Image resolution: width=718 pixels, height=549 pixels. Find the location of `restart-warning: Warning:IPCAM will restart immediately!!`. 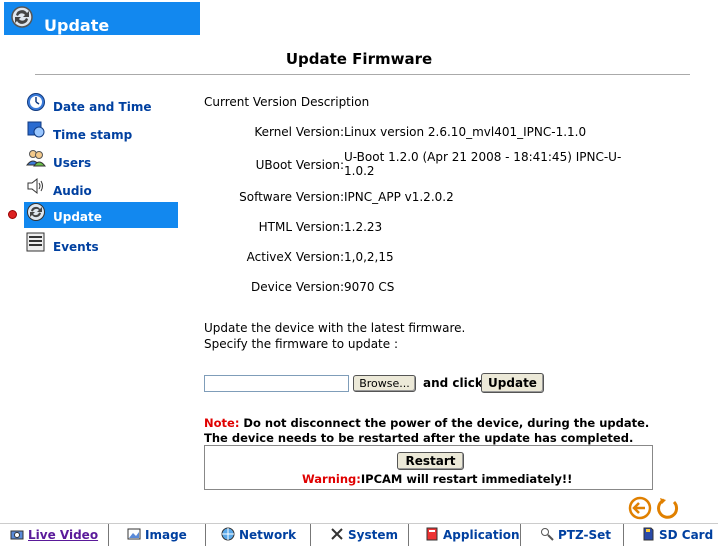

restart-warning: Warning:IPCAM will restart immediately!! is located at coordinates (437, 479).